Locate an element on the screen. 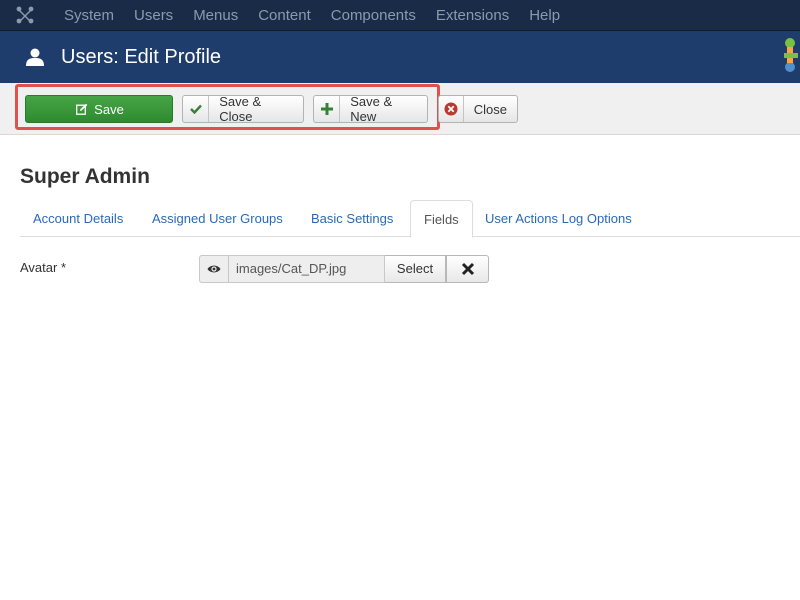  save-close-label: Save & Close is located at coordinates (240, 109).